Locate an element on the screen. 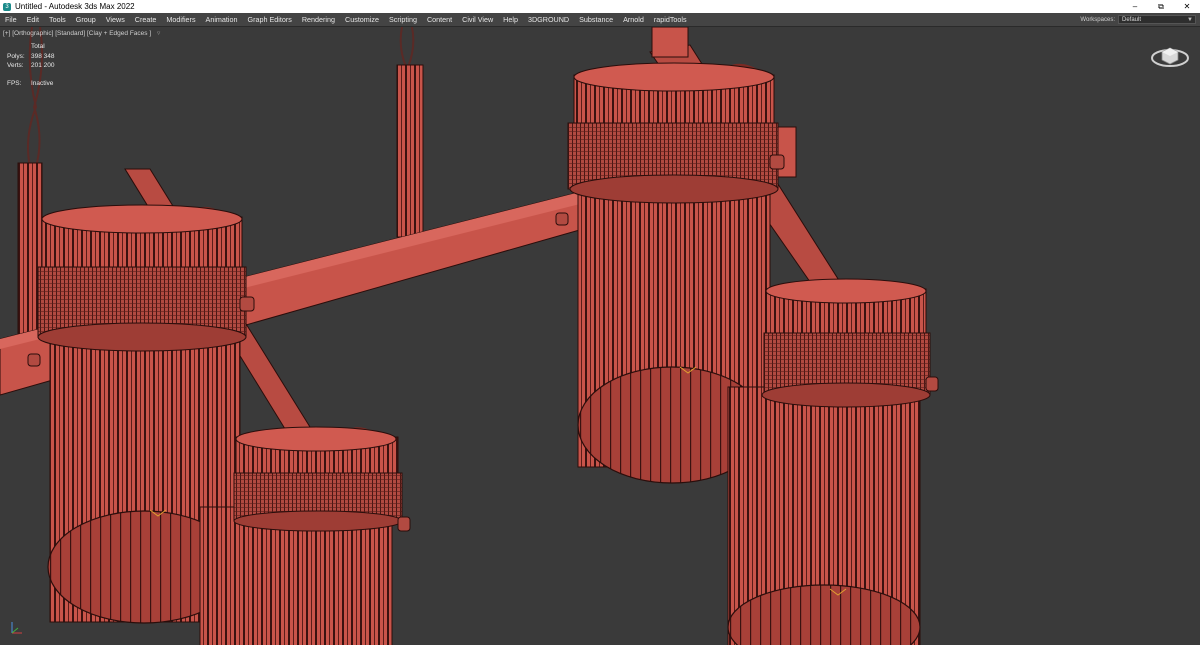 The width and height of the screenshot is (1200, 645). menu-substance: Substance is located at coordinates (596, 19).